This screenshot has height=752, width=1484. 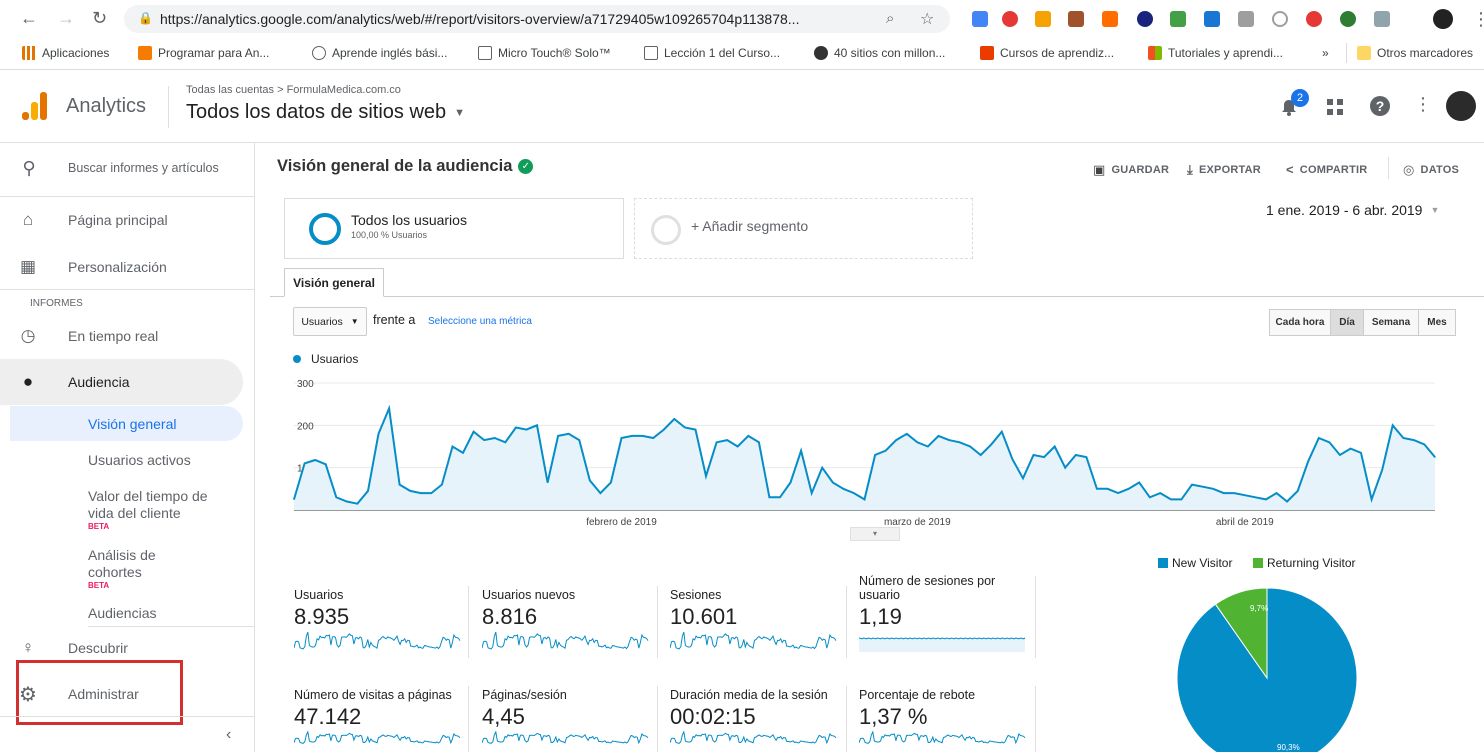 I want to click on zoom-icon: ⌕, so click(x=890, y=18).